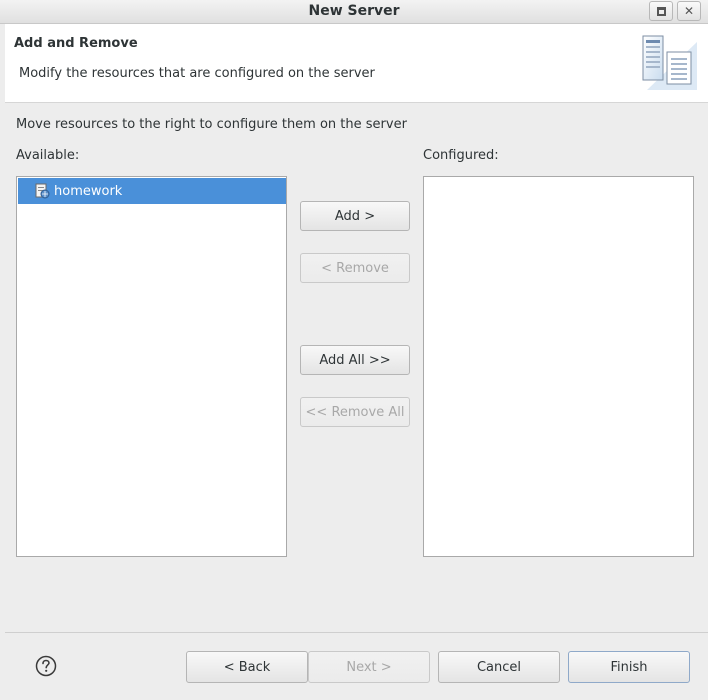  I want to click on close-icon: ✕, so click(689, 11).